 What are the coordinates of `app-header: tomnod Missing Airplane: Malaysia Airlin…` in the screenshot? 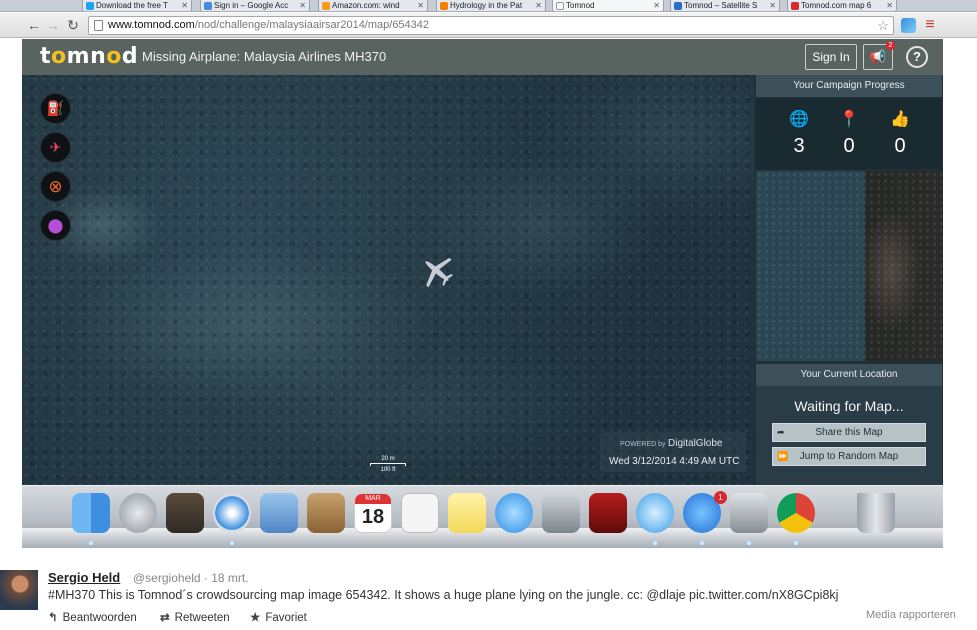 It's located at (482, 57).